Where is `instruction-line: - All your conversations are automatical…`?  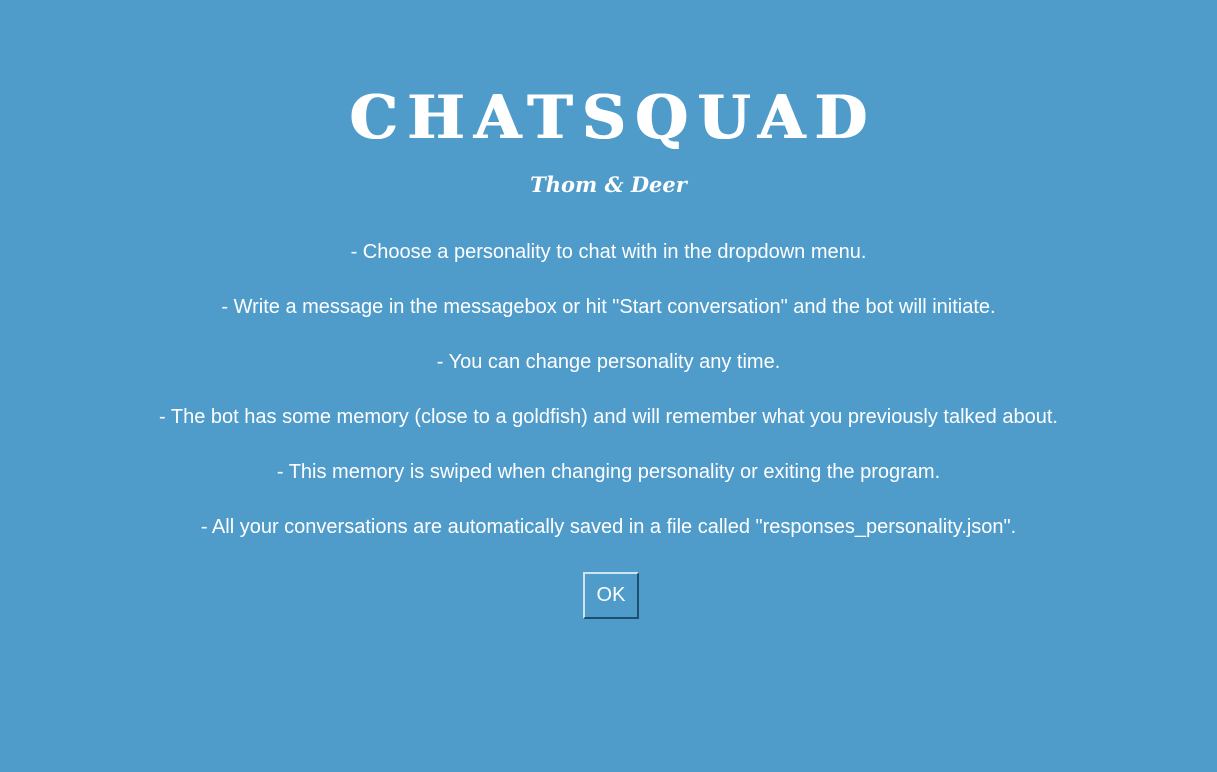
instruction-line: - All your conversations are automatical… is located at coordinates (608, 527).